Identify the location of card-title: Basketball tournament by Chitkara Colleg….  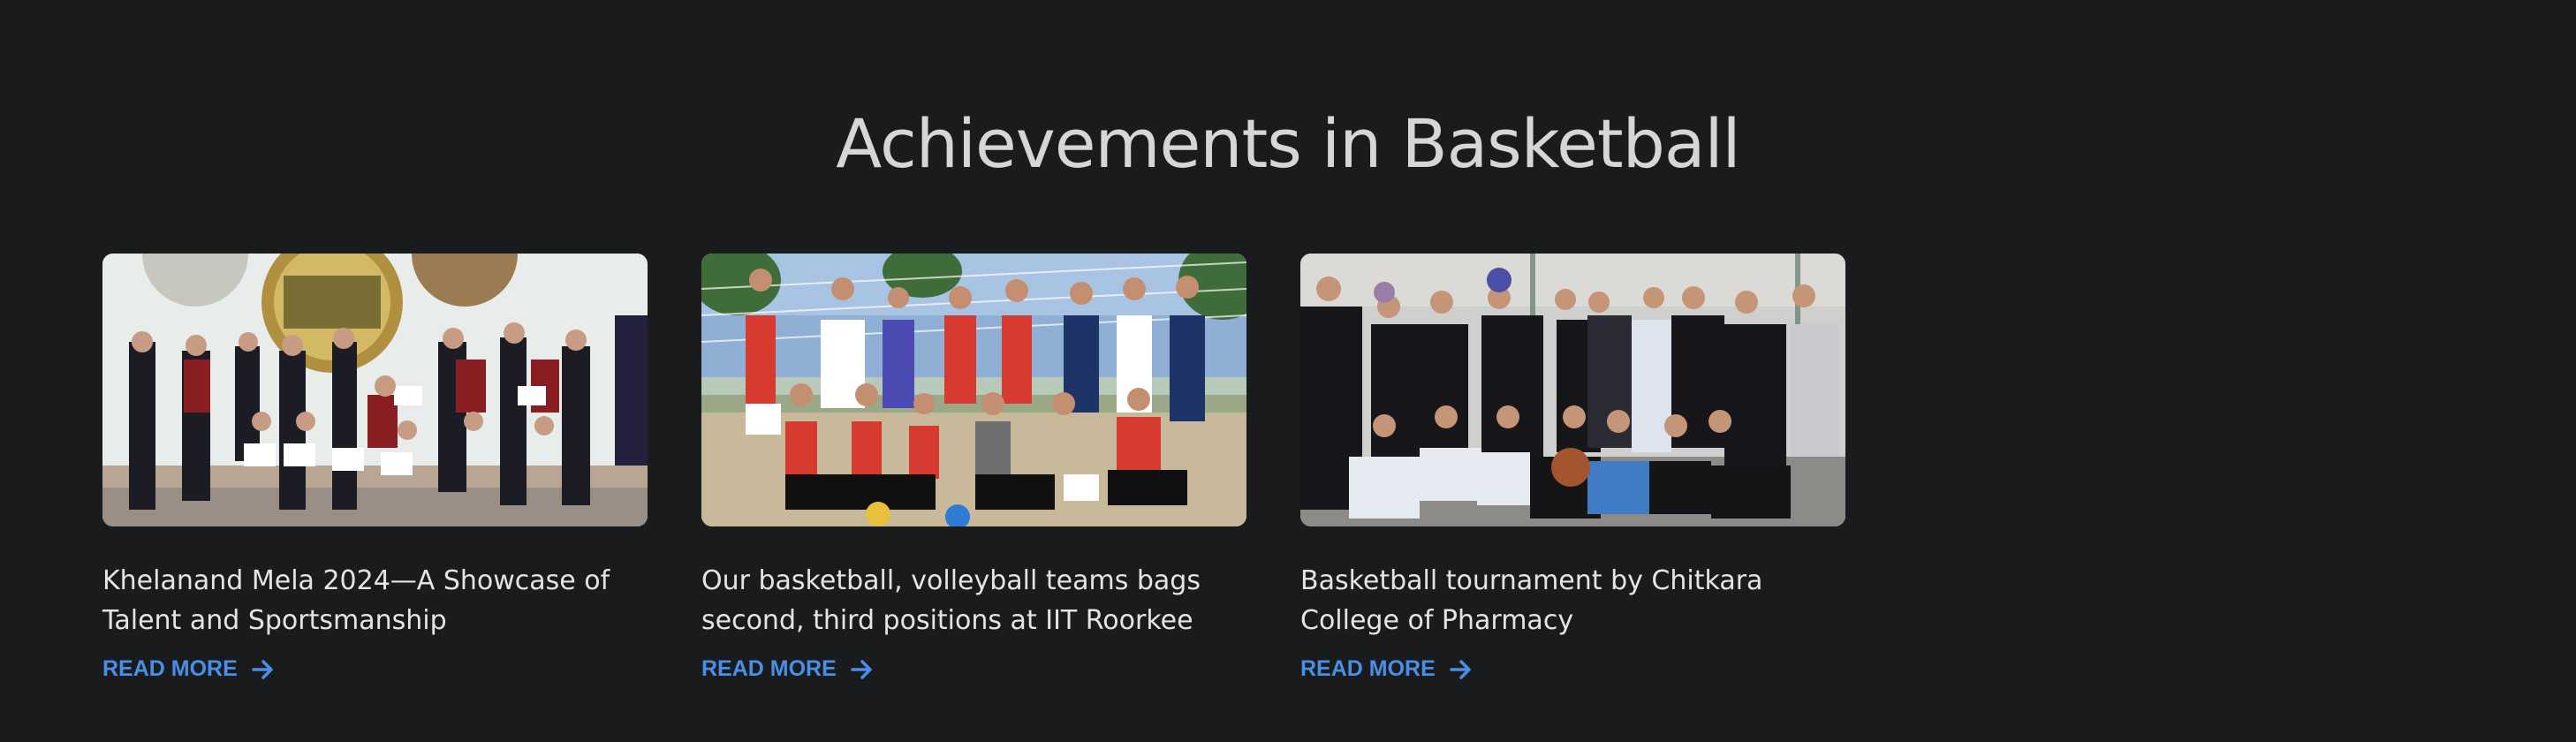
(1573, 600).